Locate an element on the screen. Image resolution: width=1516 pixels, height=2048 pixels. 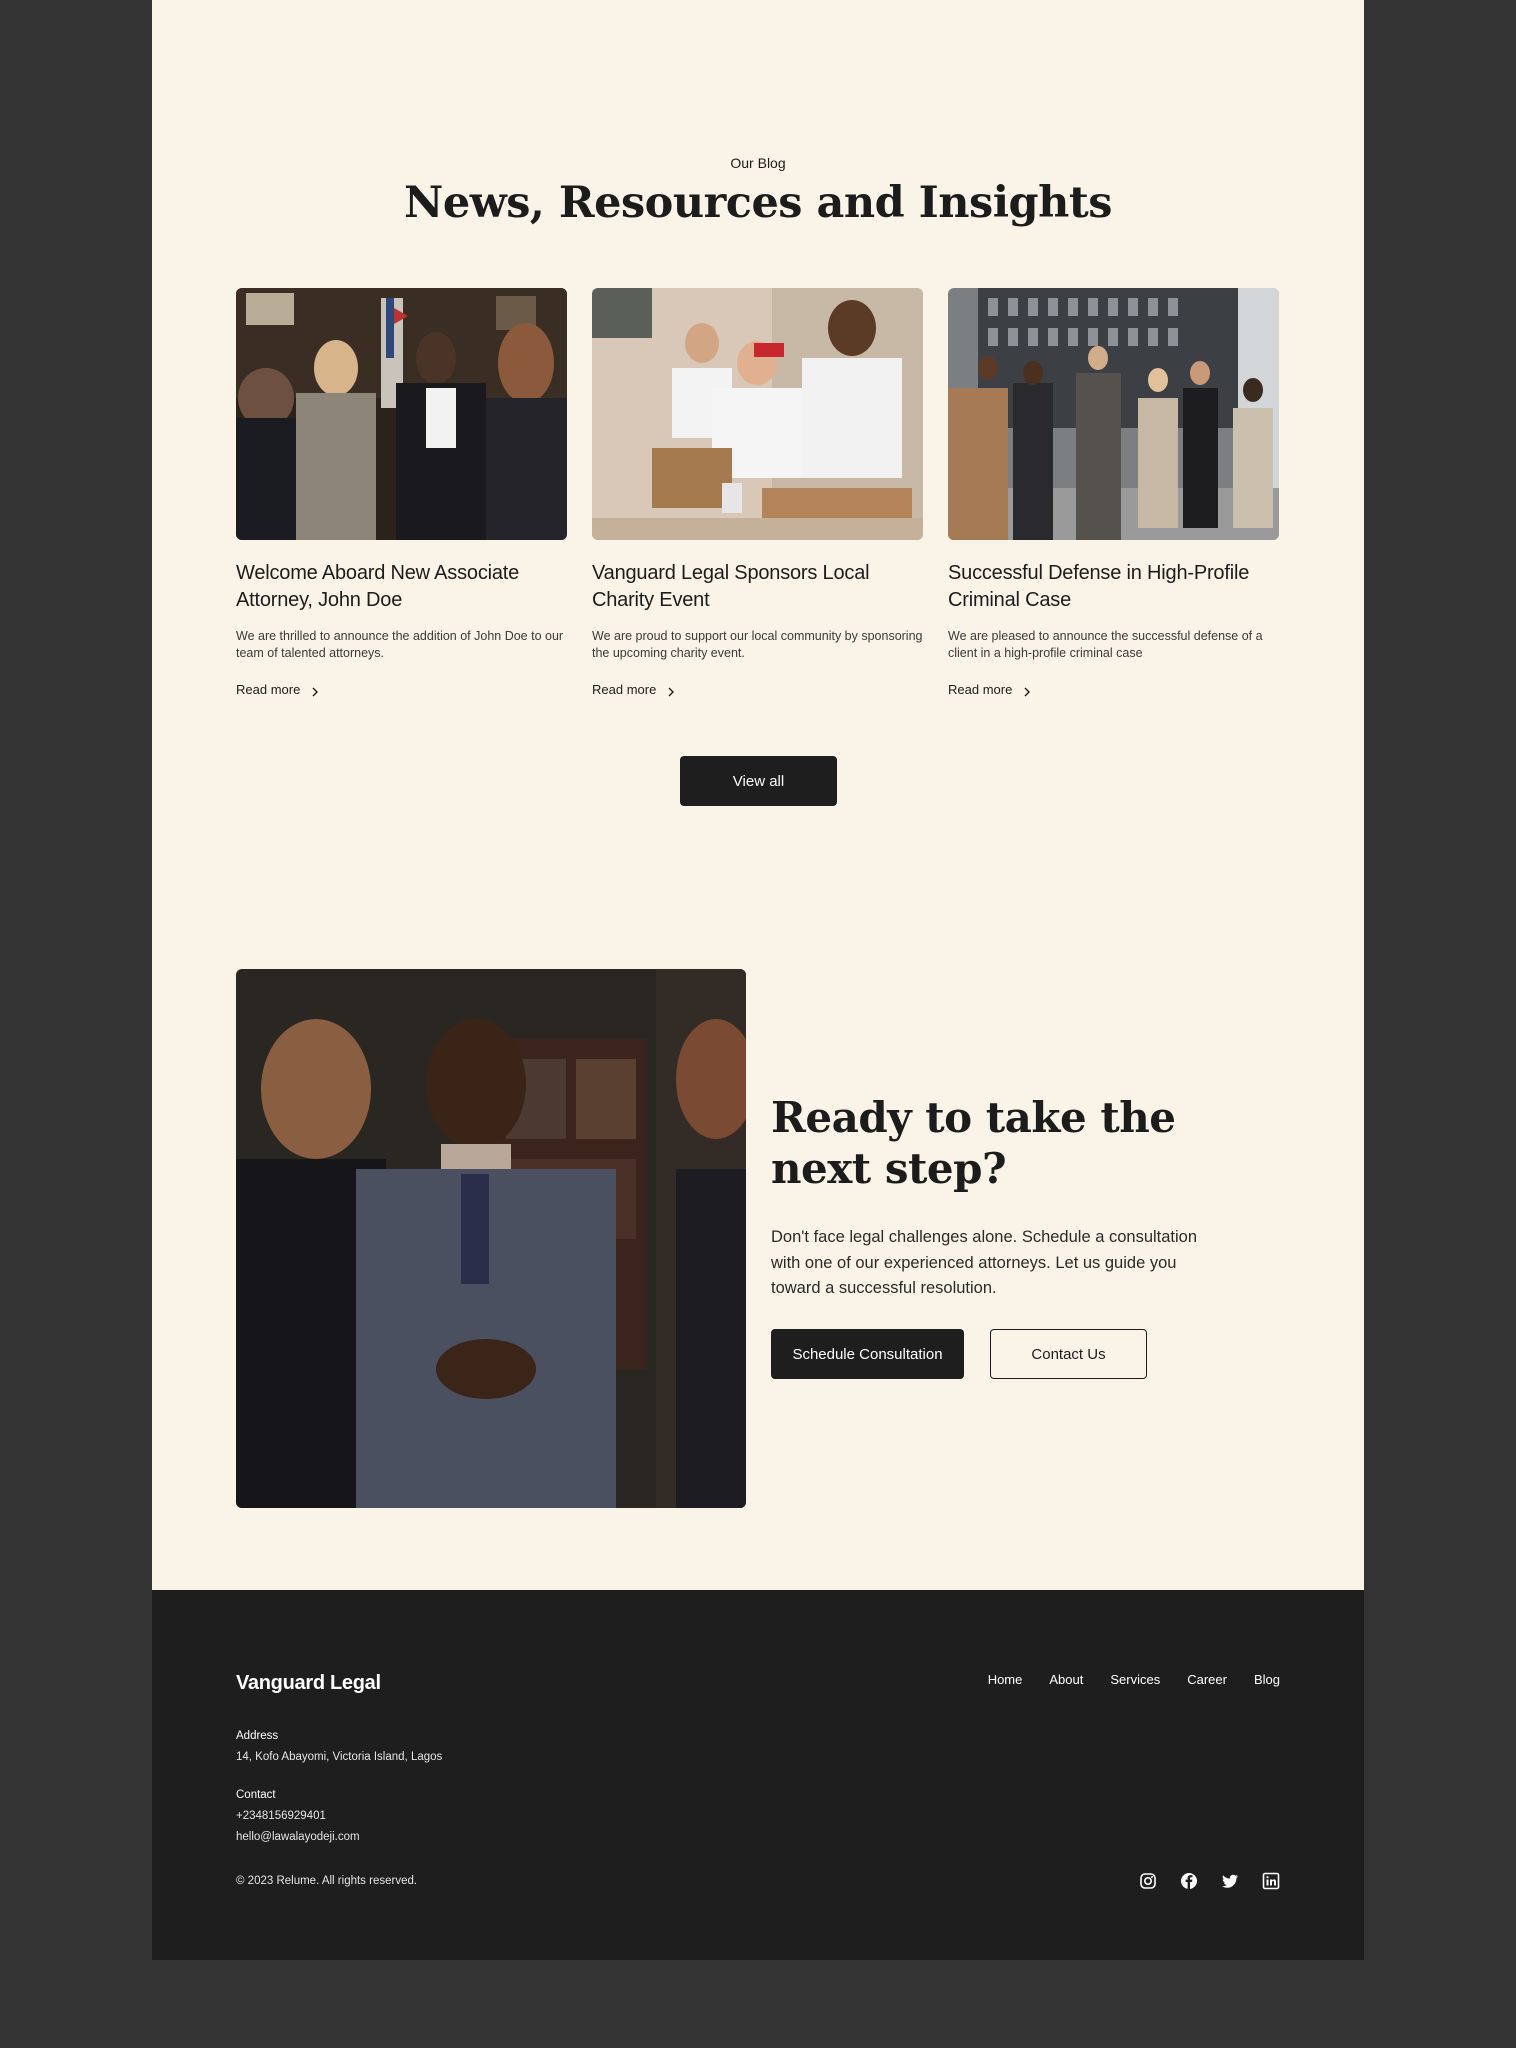
instagram-icon is located at coordinates (1148, 1881).